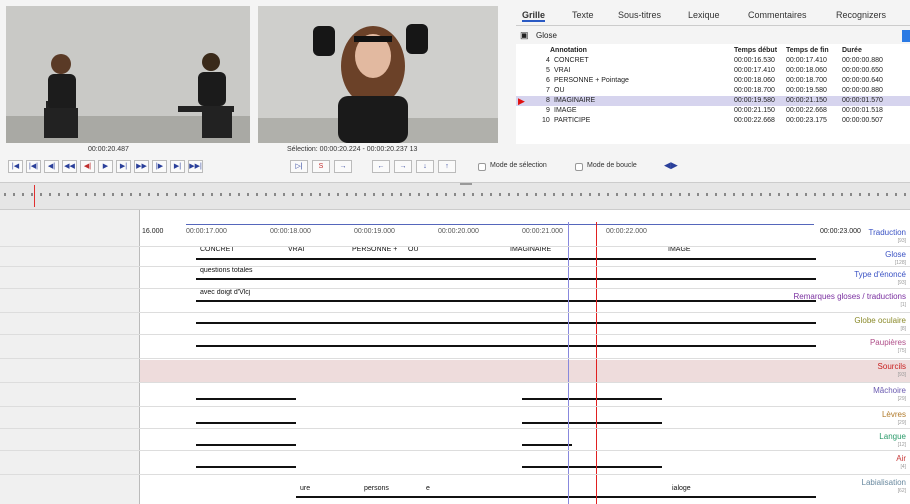 Image resolution: width=910 pixels, height=504 pixels. I want to click on table-row: 7 OU 00:00:18.700 00:00:19.580 00:00:00.880, so click(713, 91).